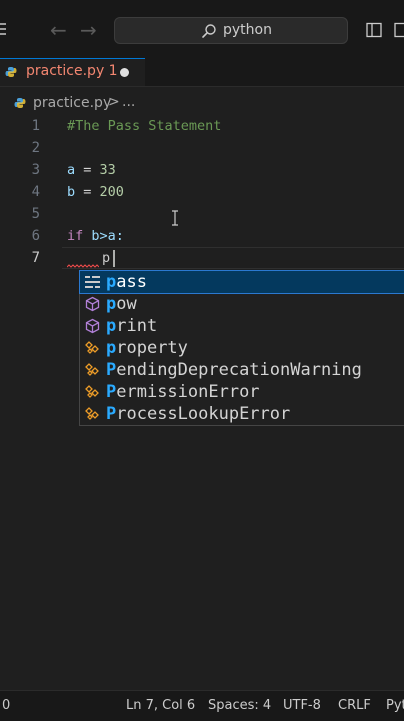  Describe the element at coordinates (202, 148) in the screenshot. I see `code-line: 2` at that location.